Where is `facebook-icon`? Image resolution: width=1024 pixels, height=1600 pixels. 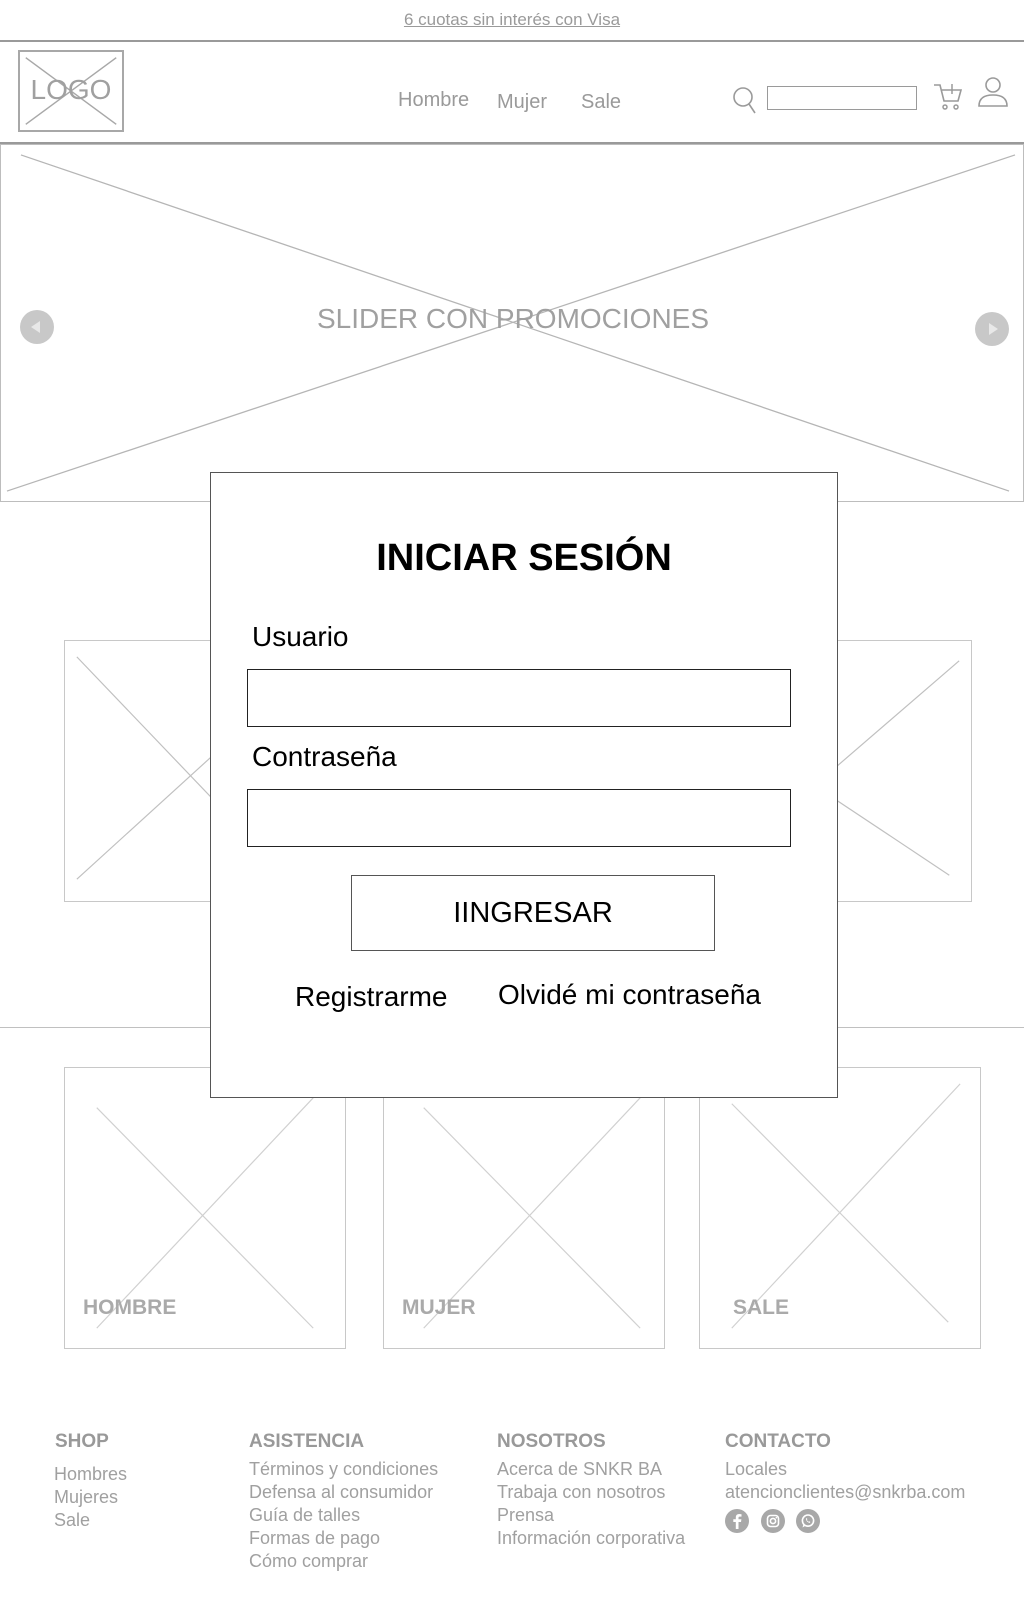 facebook-icon is located at coordinates (737, 1521).